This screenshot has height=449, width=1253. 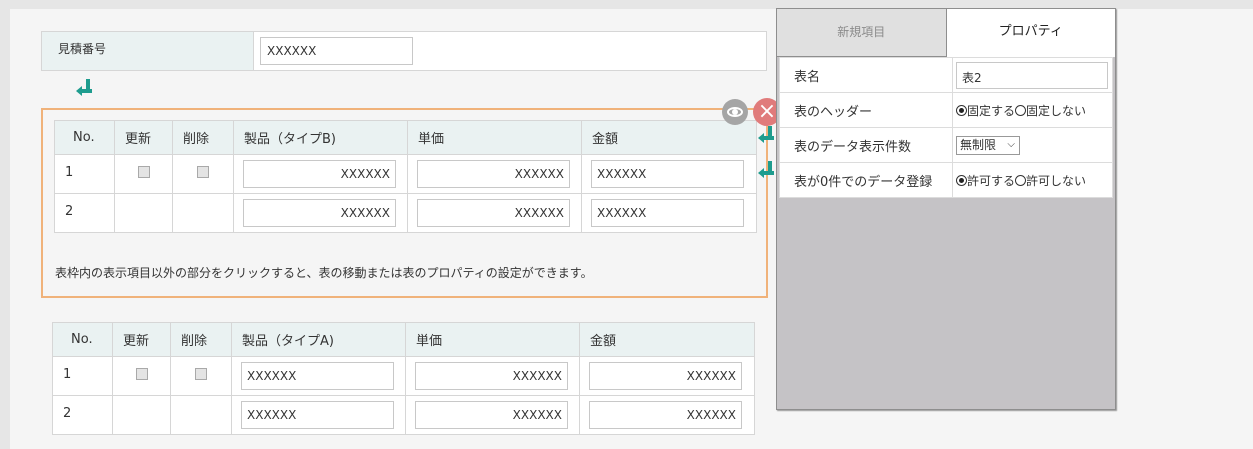 I want to click on prop-label: 表名, so click(x=866, y=75).